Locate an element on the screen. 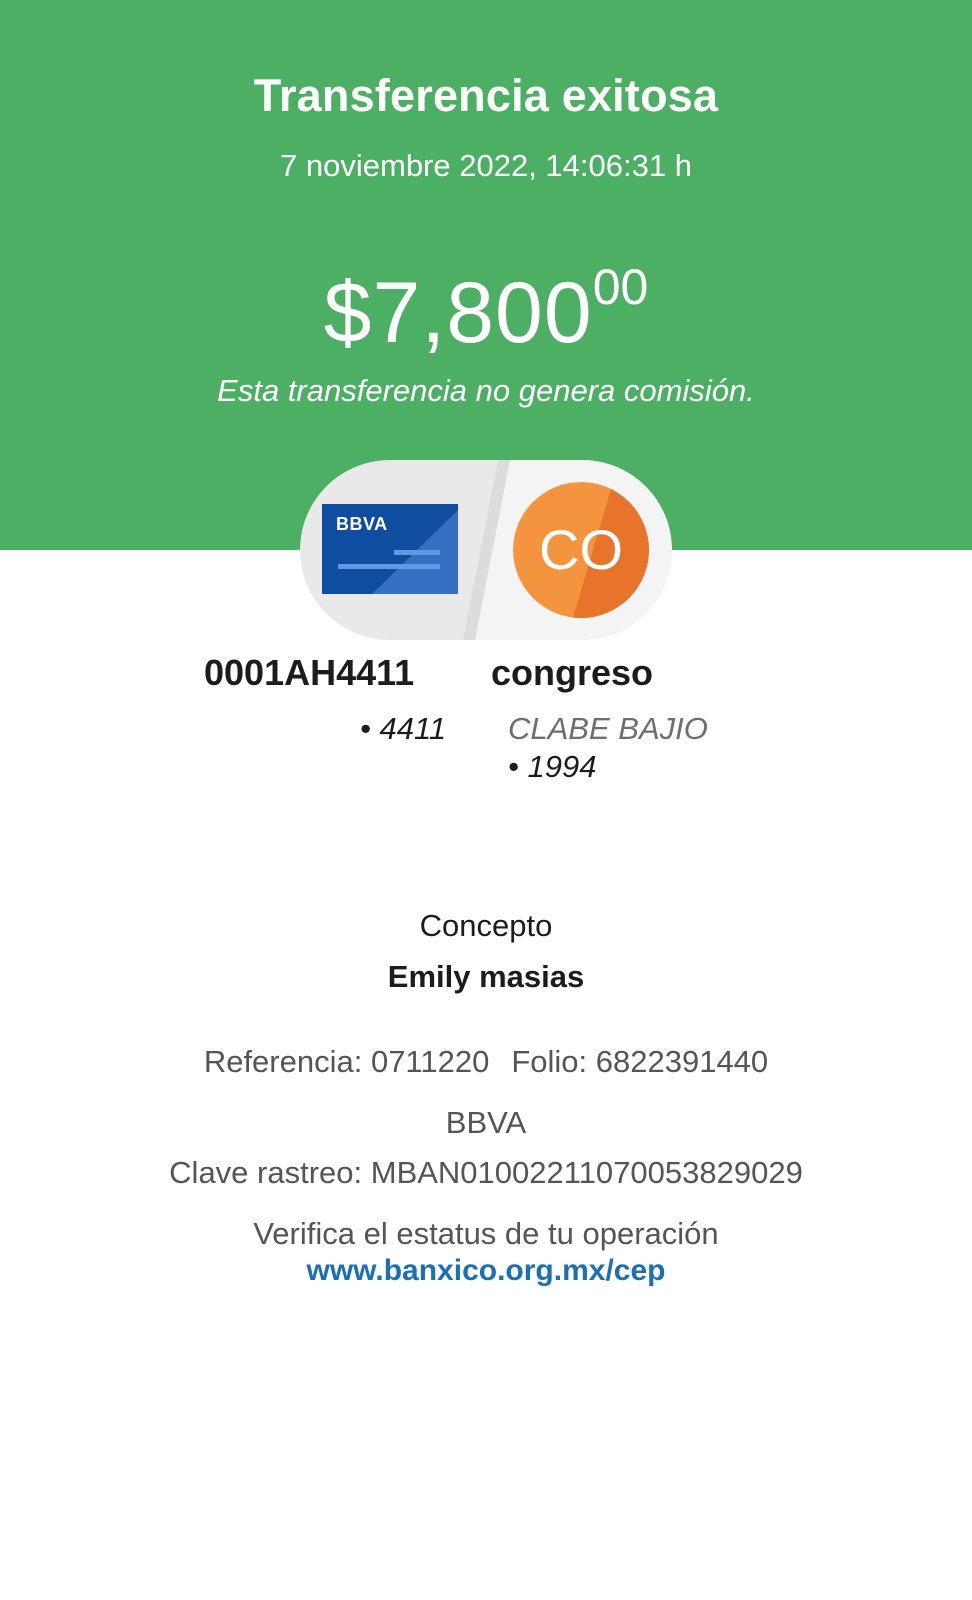  bbva-logo-text: BBVA is located at coordinates (362, 524).